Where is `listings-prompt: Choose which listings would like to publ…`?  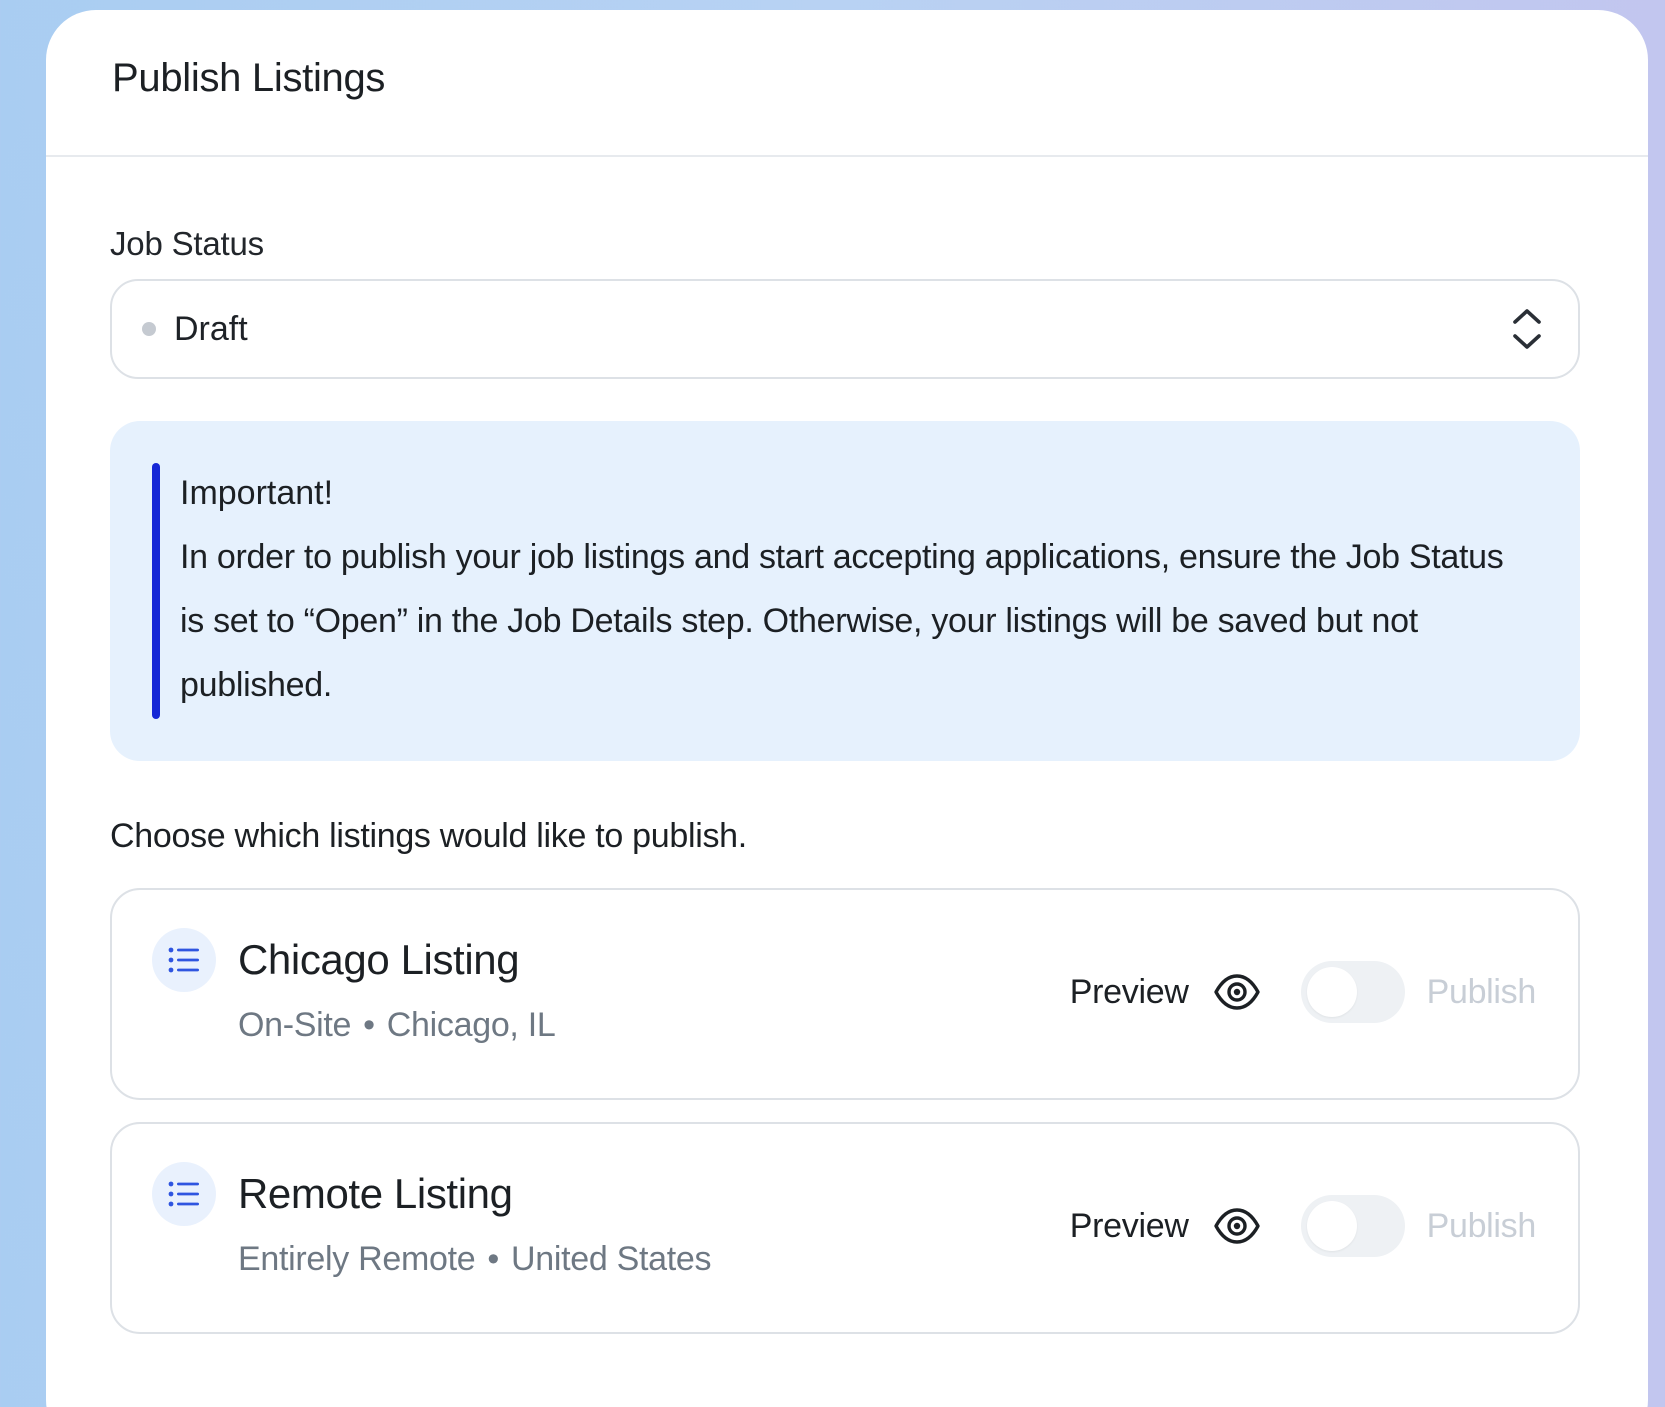 listings-prompt: Choose which listings would like to publ… is located at coordinates (428, 836).